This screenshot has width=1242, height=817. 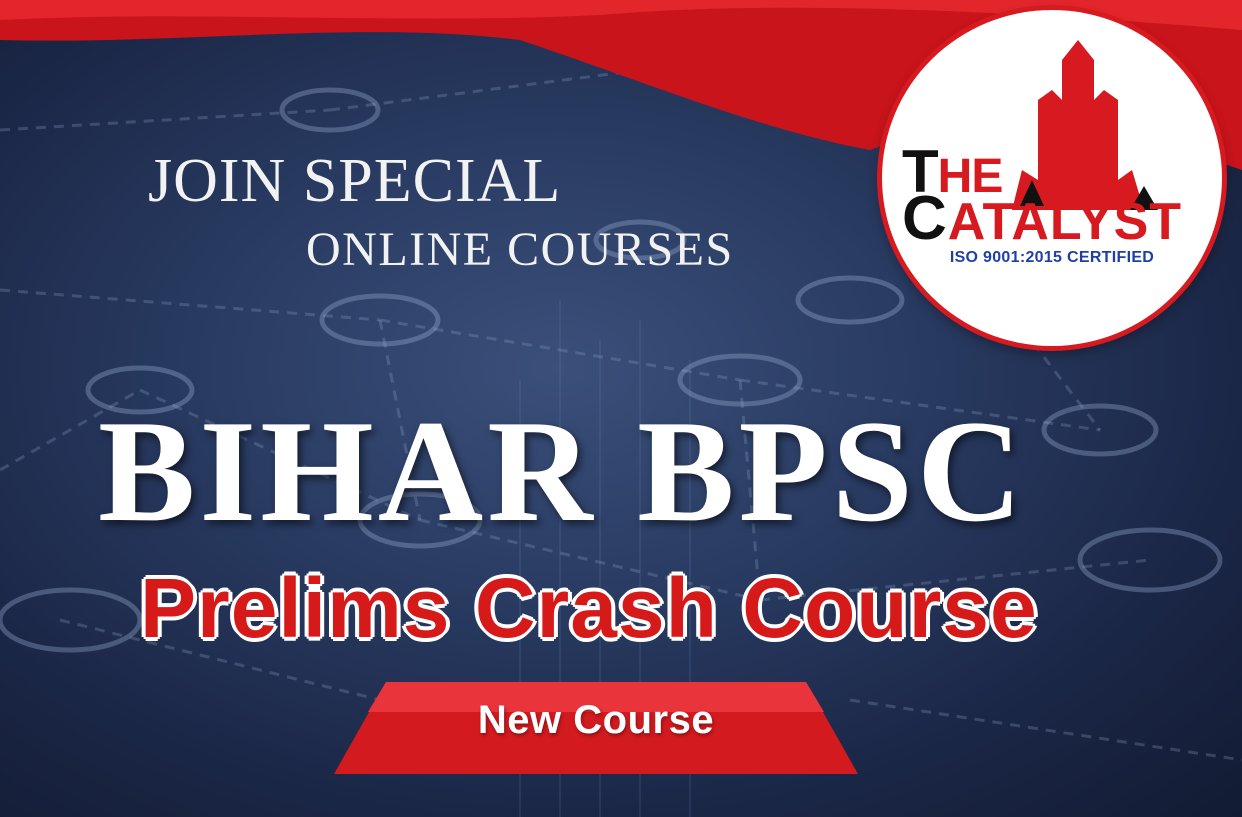 What do you see at coordinates (562, 471) in the screenshot?
I see `main-title: BIHAR BPSC` at bounding box center [562, 471].